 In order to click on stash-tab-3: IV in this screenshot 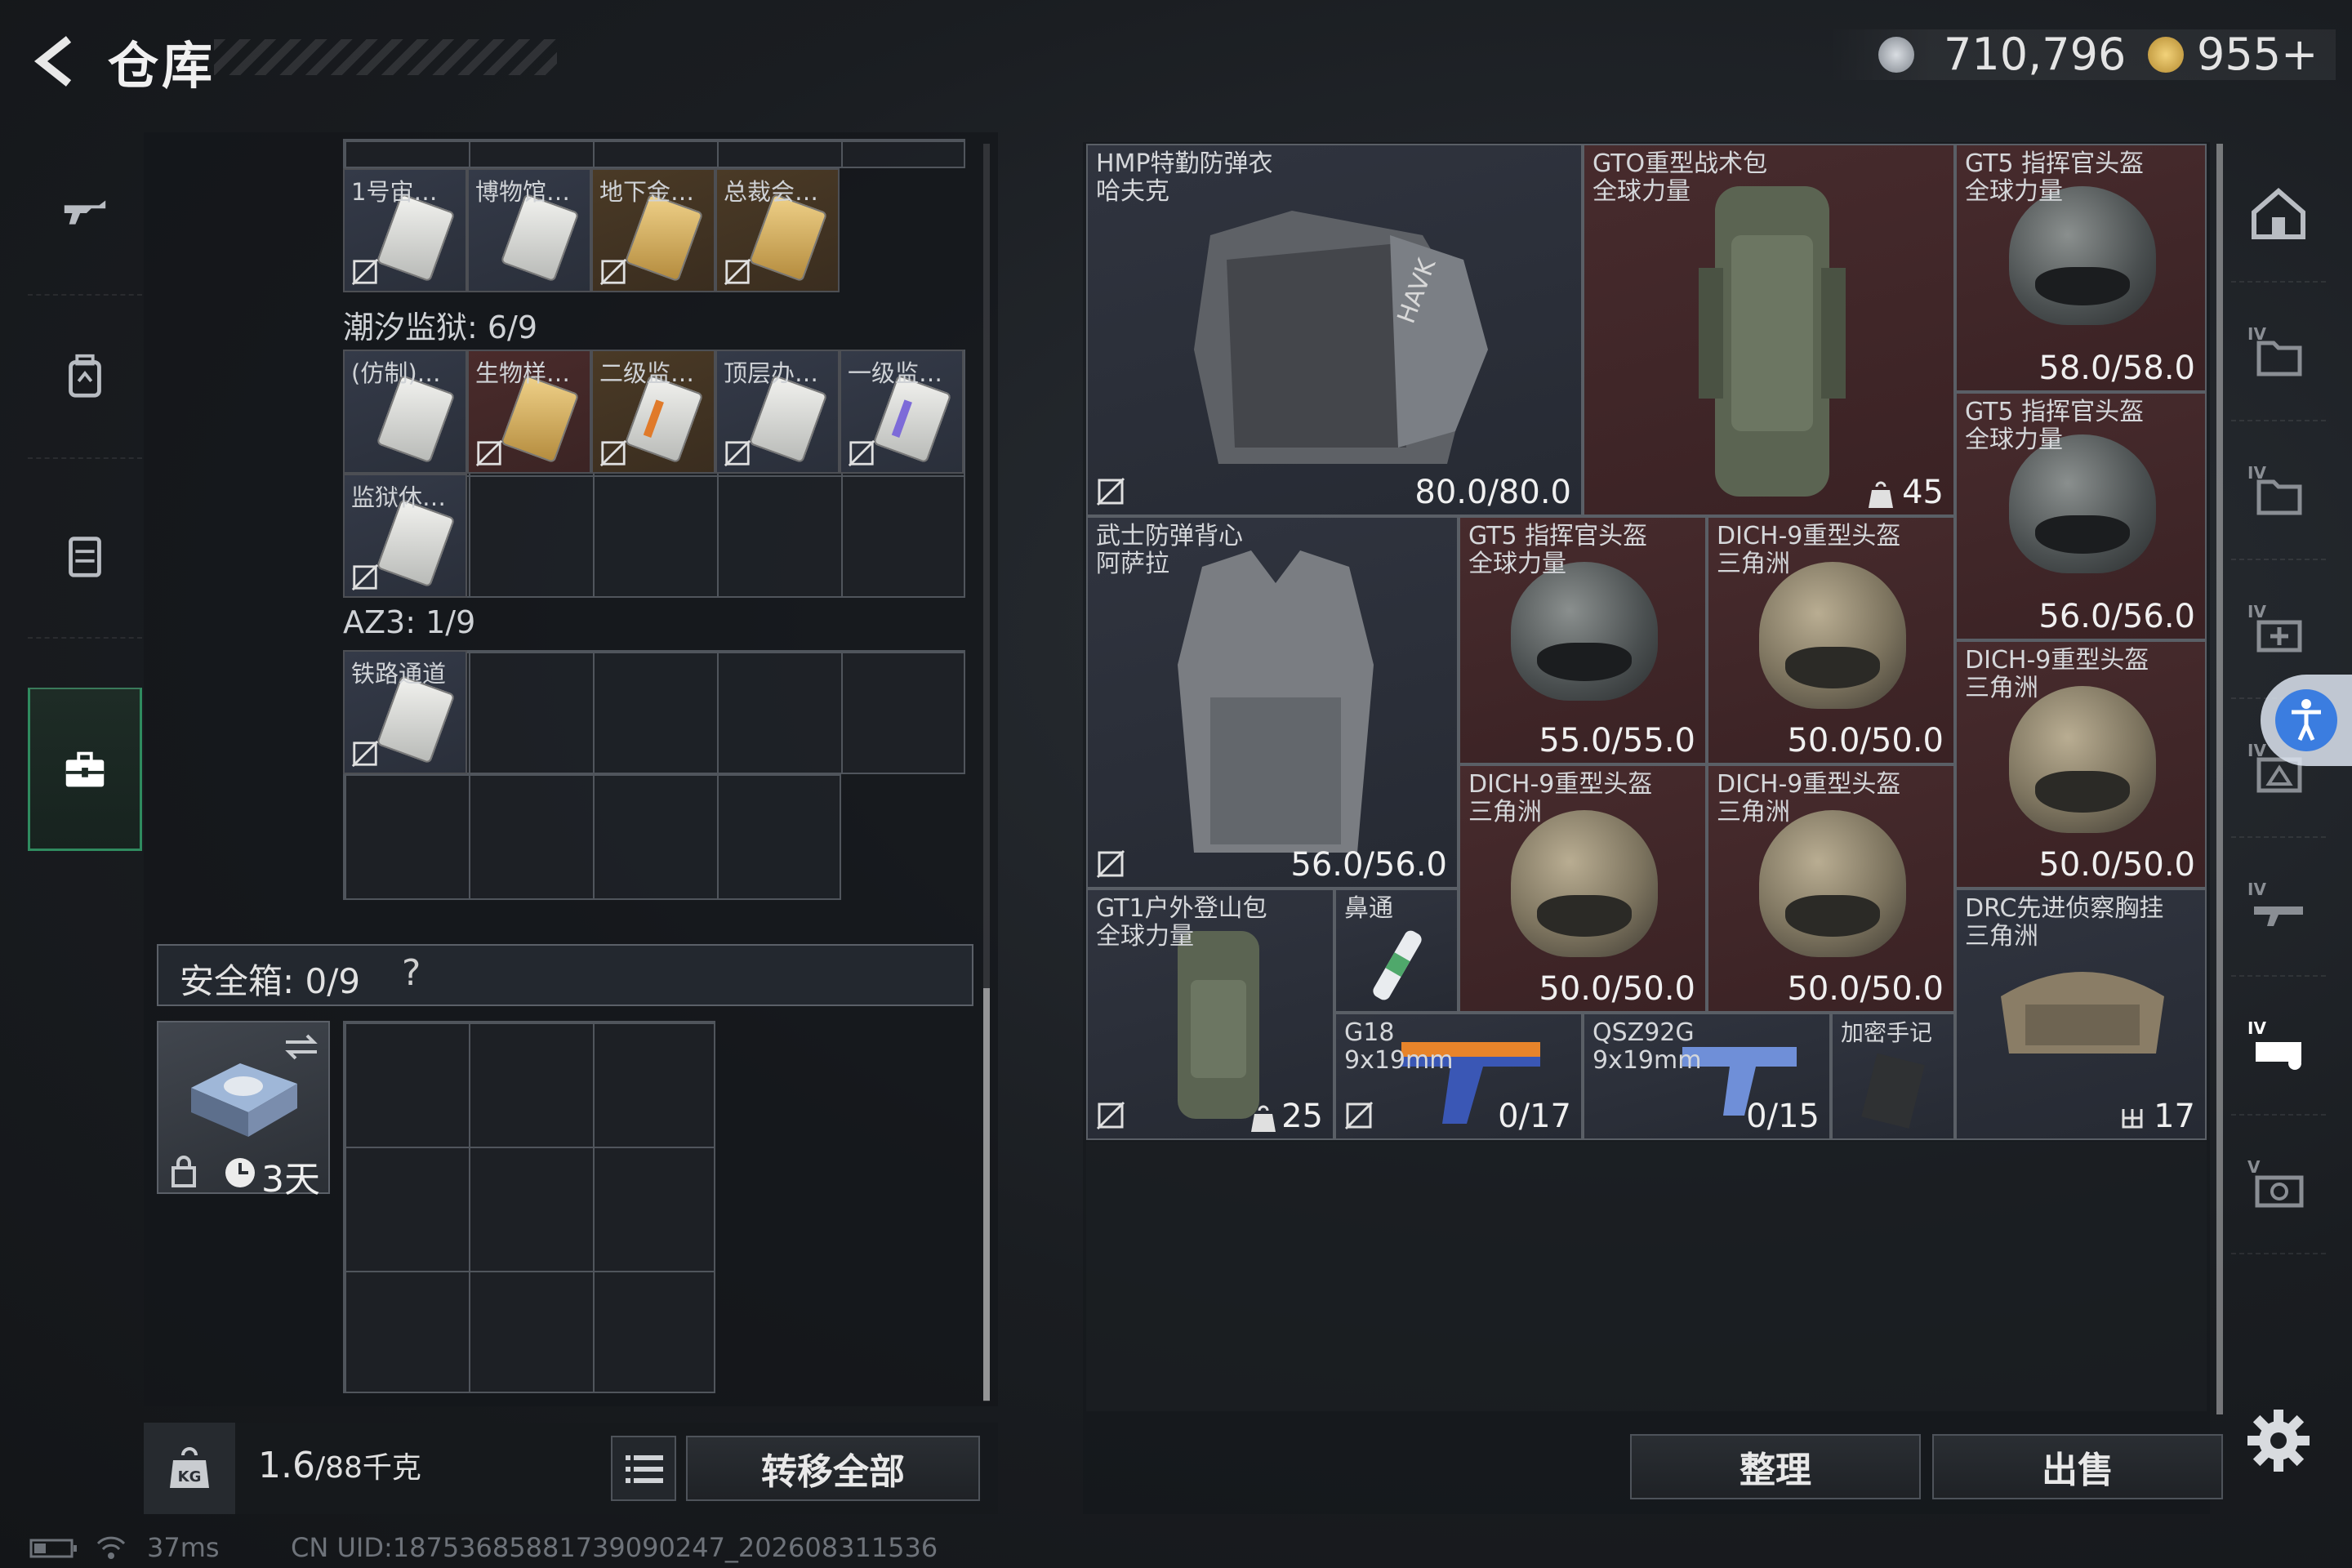, I will do `click(2278, 490)`.